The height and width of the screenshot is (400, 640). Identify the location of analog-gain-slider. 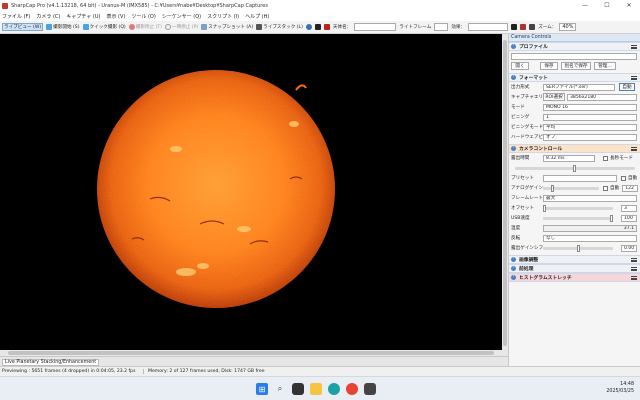
(571, 188).